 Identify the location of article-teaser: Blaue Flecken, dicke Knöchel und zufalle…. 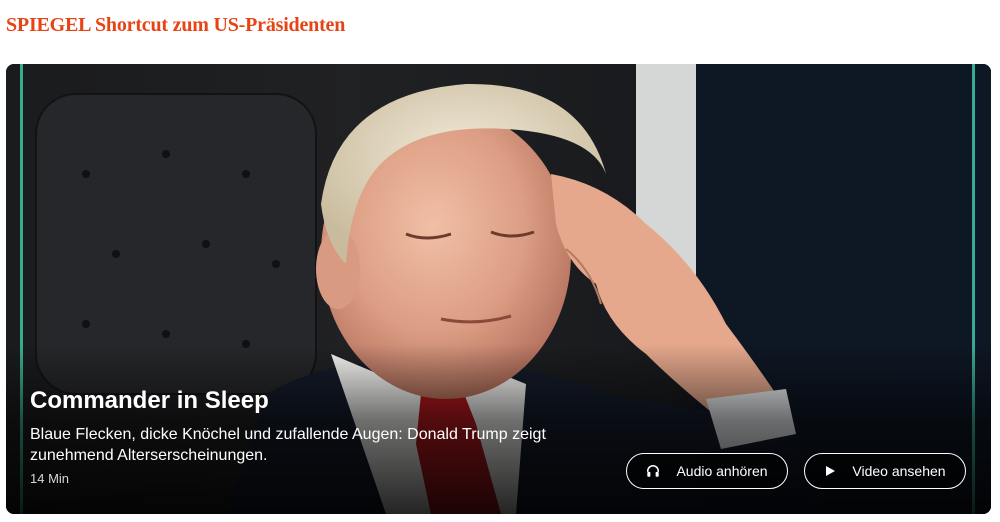
(300, 445).